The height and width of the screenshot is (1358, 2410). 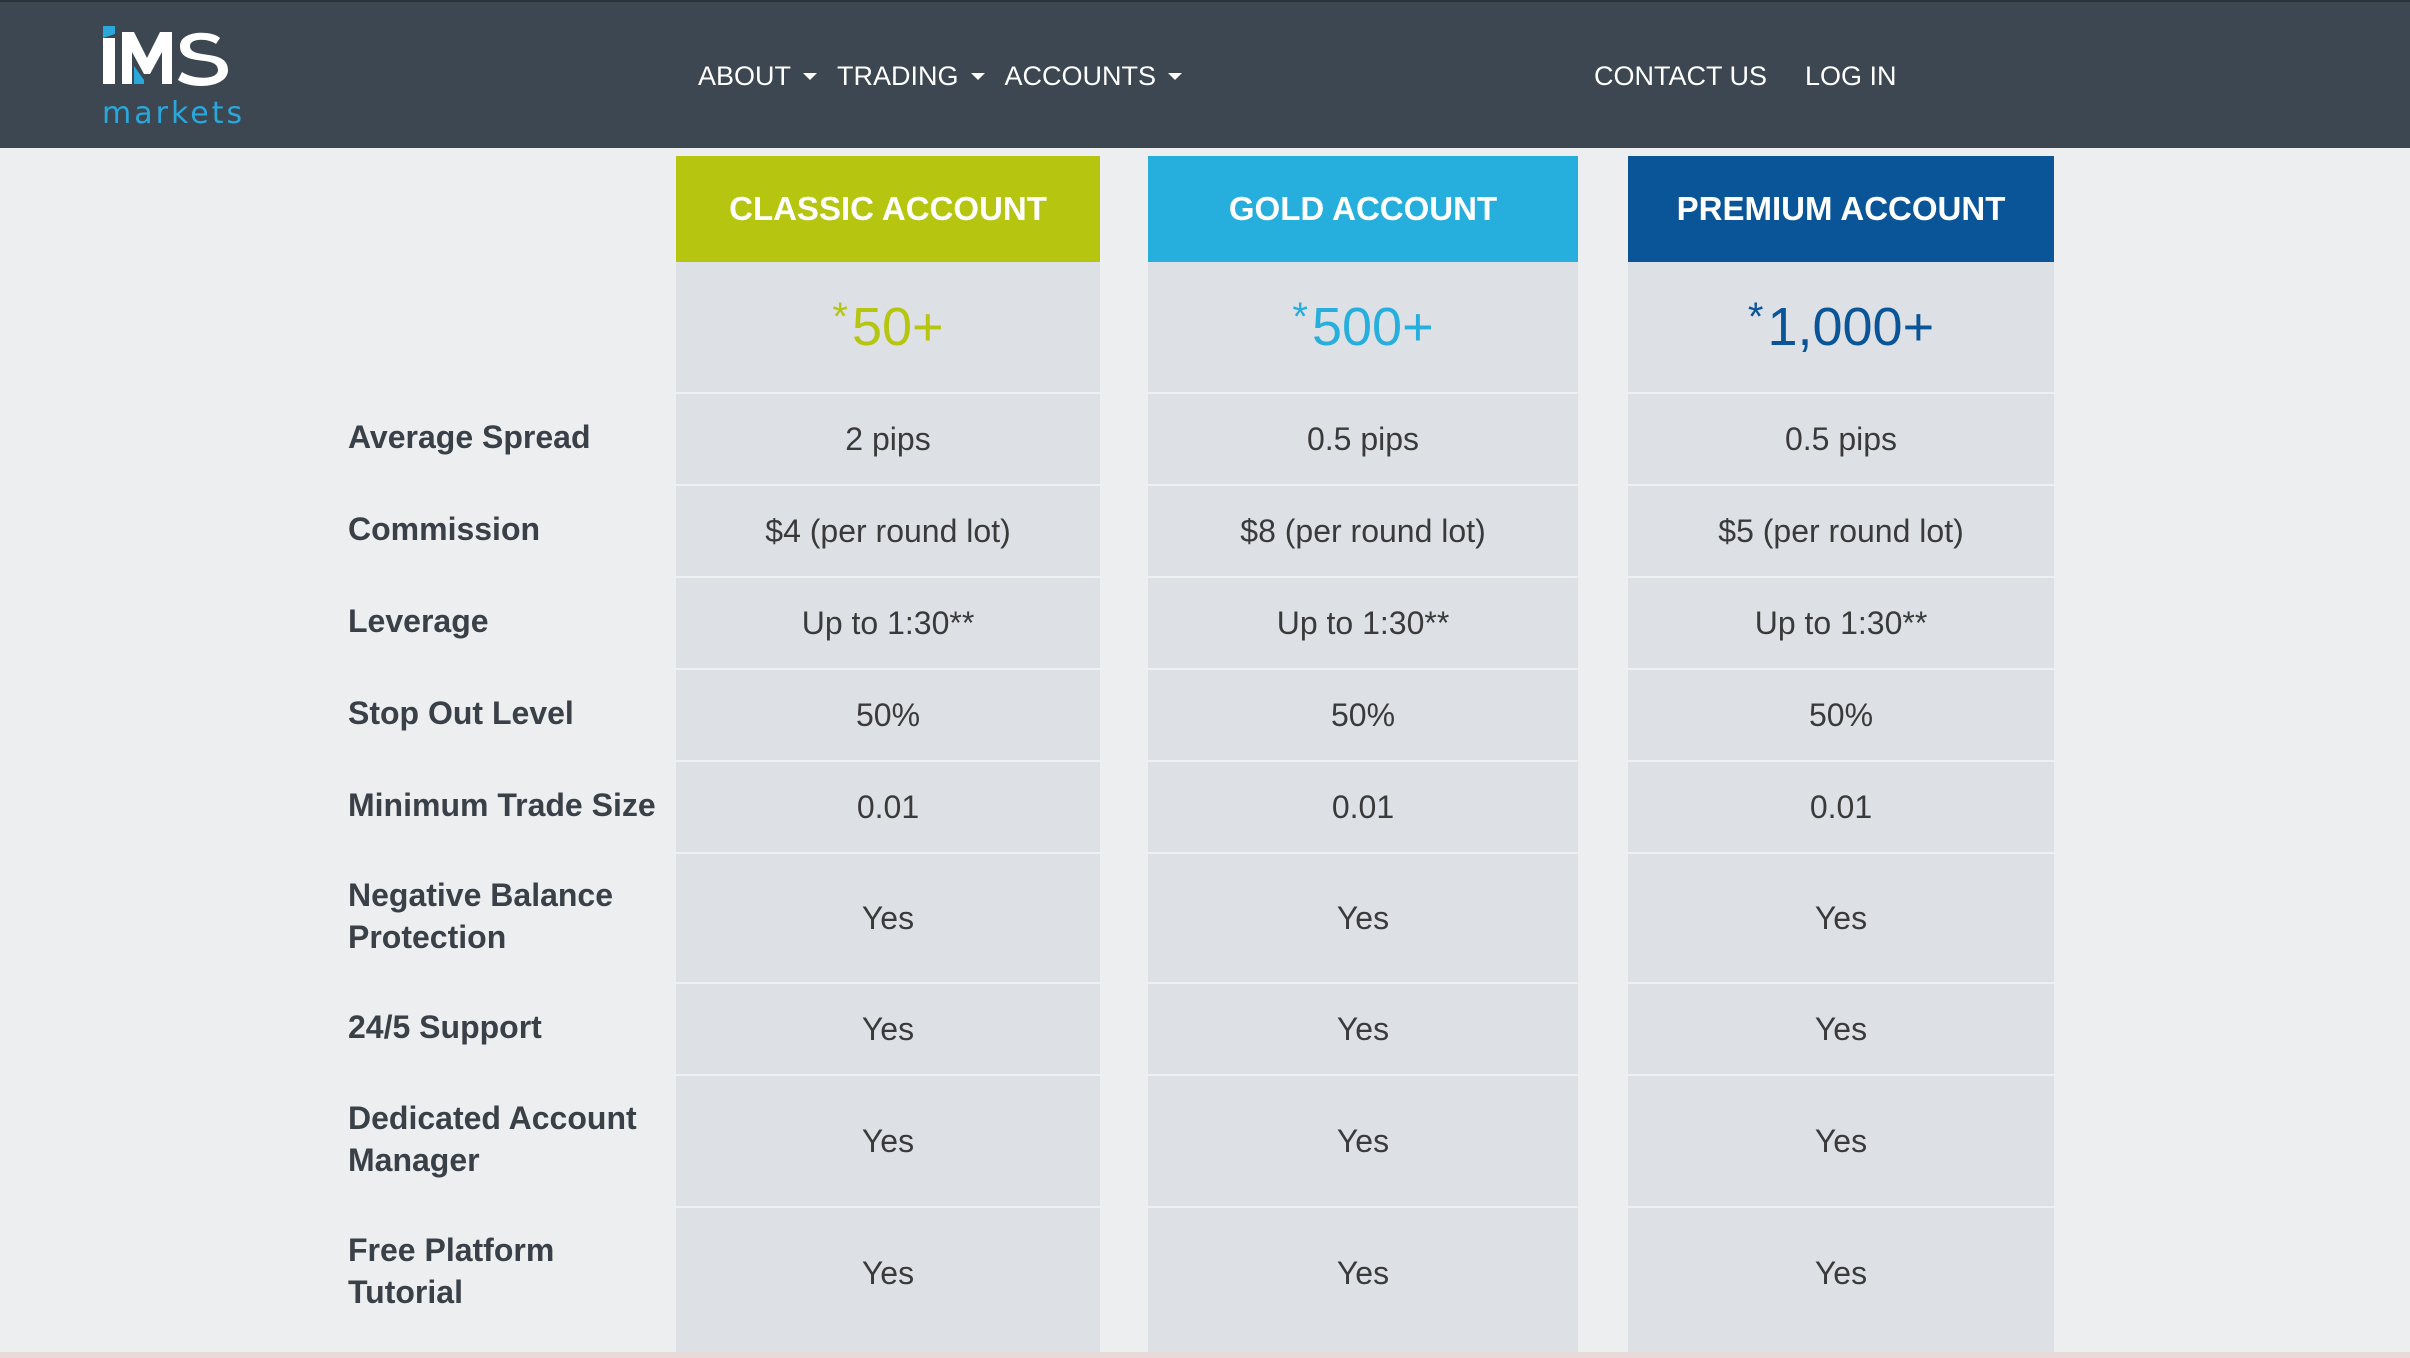 I want to click on premium-min-deposit: * 1,000+, so click(x=1841, y=327).